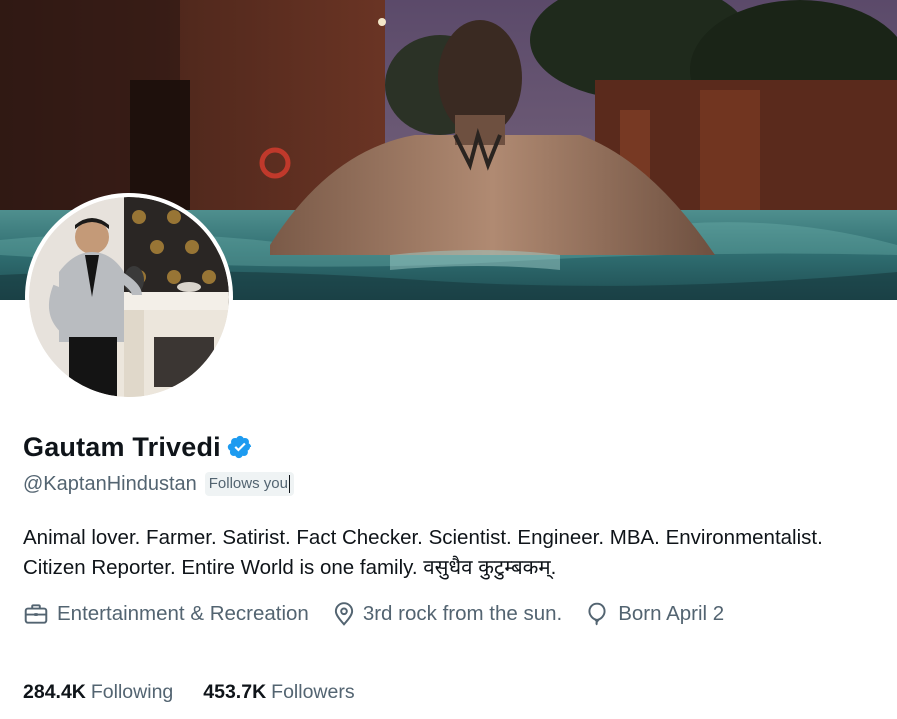  I want to click on profile-handle: @KaptanHindustan, so click(110, 483).